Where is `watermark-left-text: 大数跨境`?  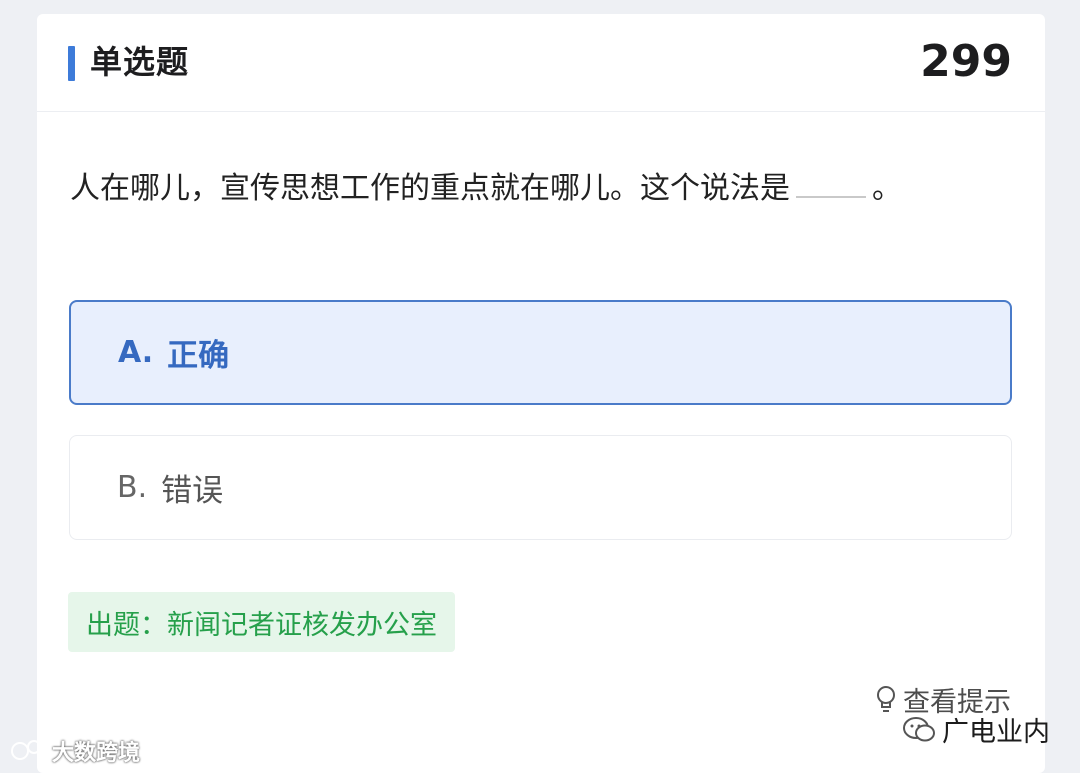 watermark-left-text: 大数跨境 is located at coordinates (96, 753).